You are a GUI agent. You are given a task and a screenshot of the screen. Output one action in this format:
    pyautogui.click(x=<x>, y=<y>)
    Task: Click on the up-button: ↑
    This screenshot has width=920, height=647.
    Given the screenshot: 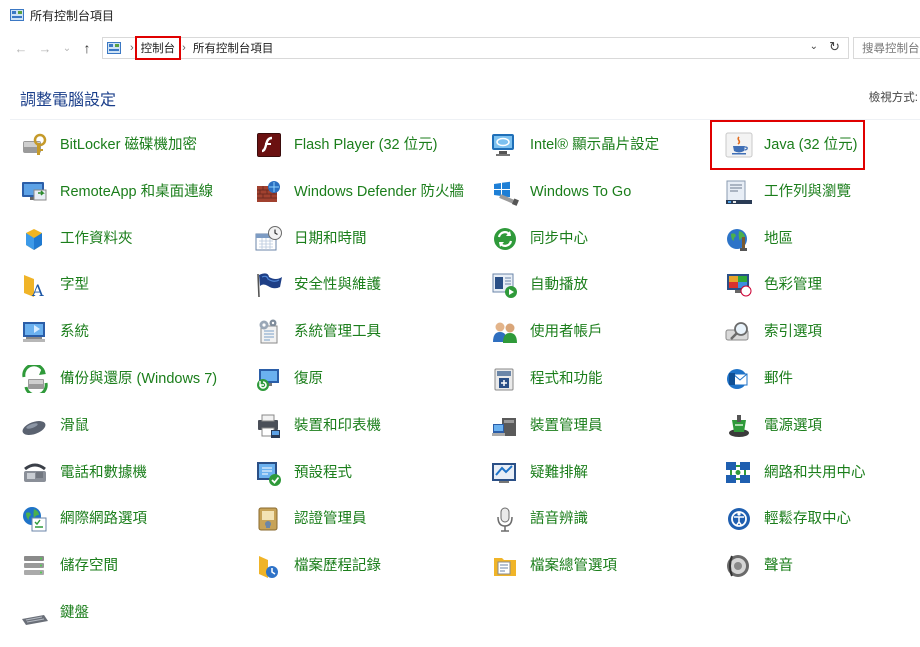 What is the action you would take?
    pyautogui.click(x=87, y=48)
    